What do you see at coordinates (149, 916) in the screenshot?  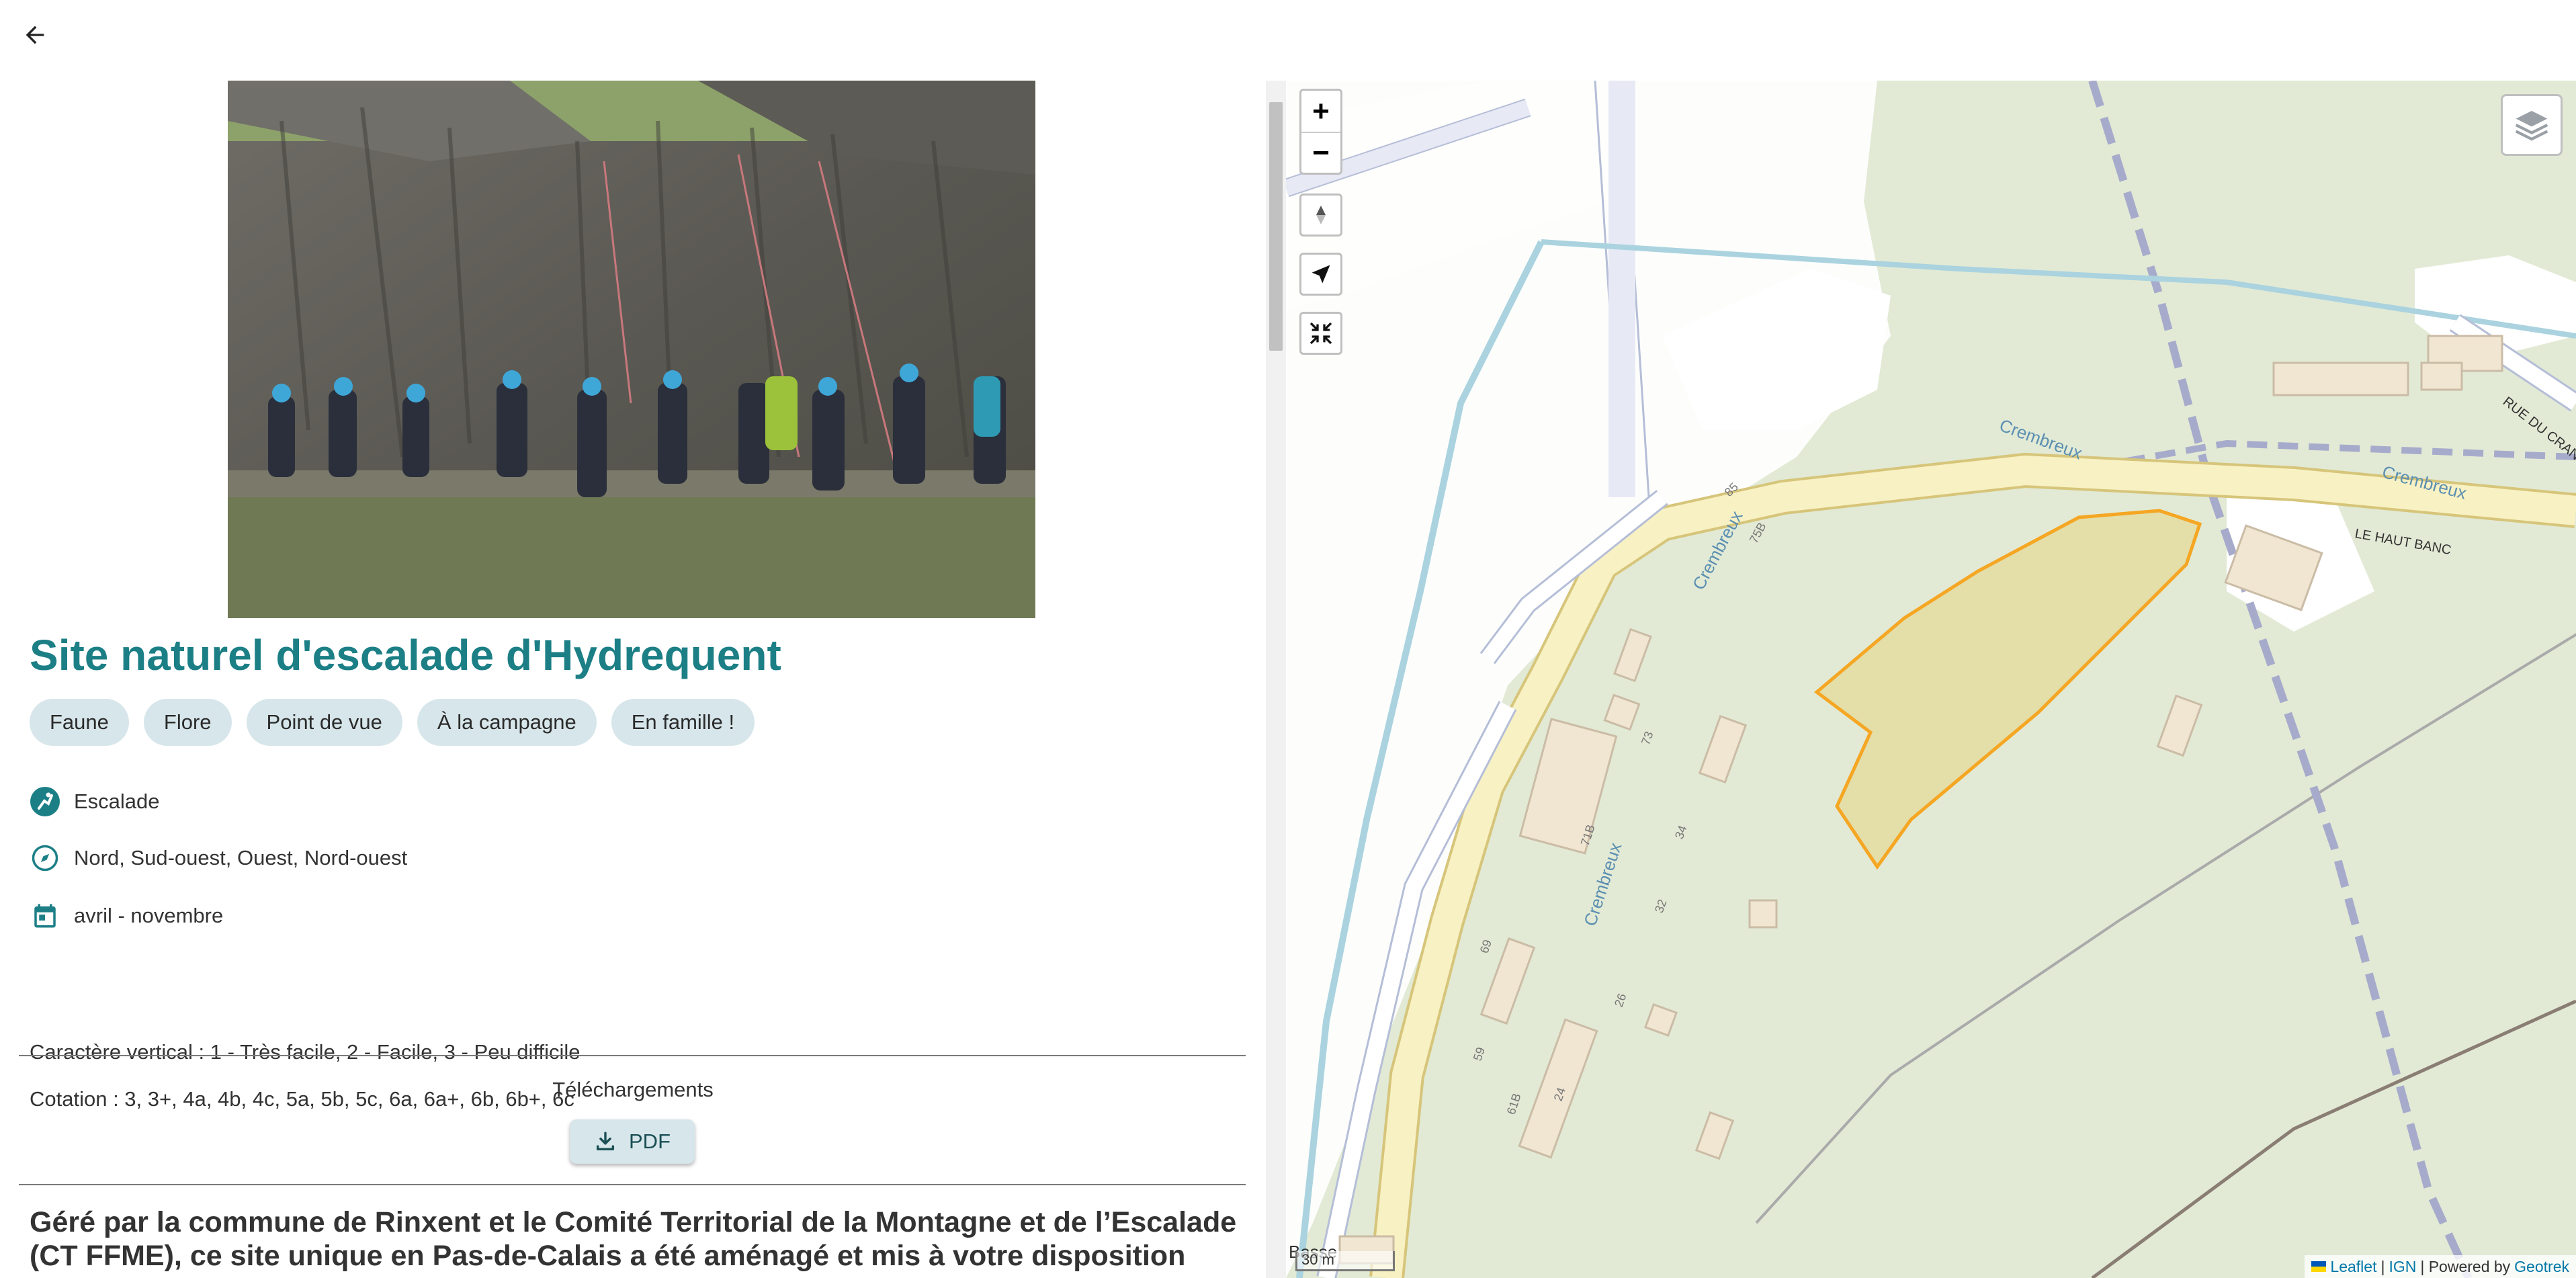 I see `period-label: avril - novembre` at bounding box center [149, 916].